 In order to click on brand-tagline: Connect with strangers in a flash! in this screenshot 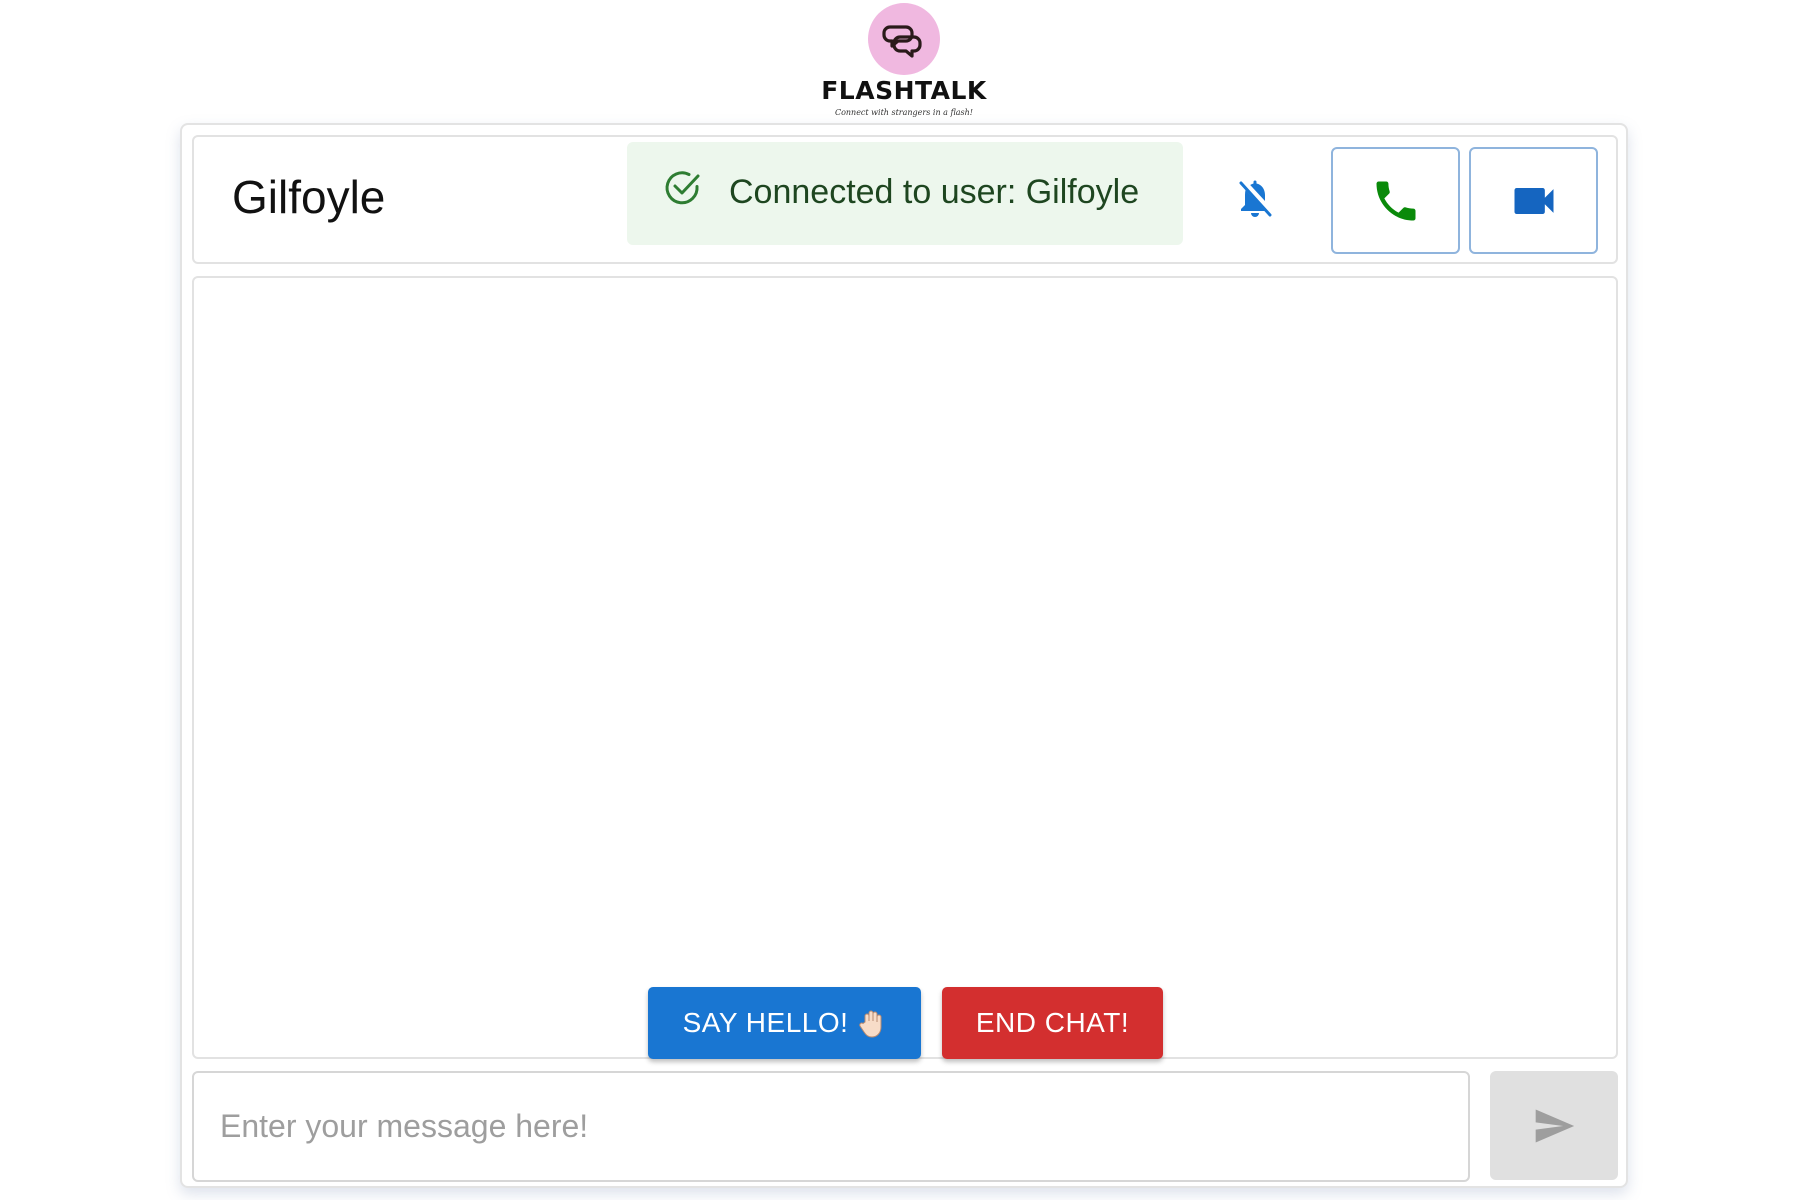, I will do `click(904, 112)`.